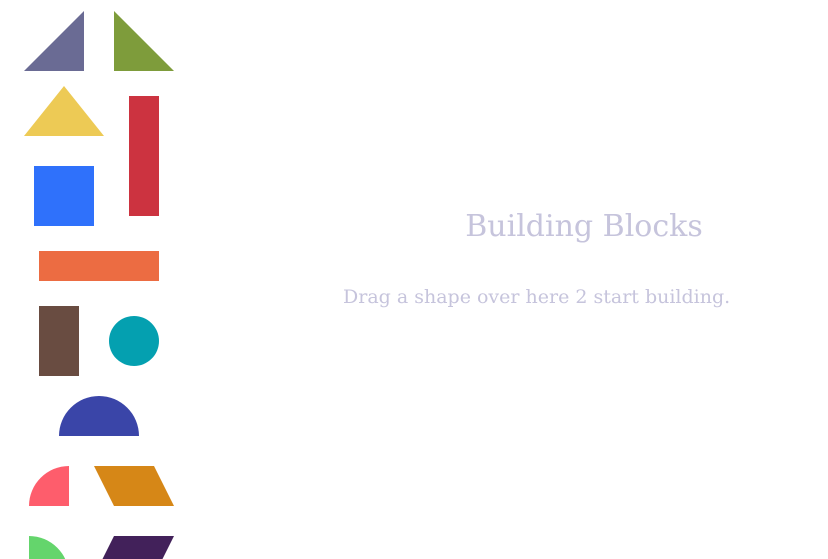 The height and width of the screenshot is (559, 828). Describe the element at coordinates (54, 41) in the screenshot. I see `slate-right-triangle-block` at that location.